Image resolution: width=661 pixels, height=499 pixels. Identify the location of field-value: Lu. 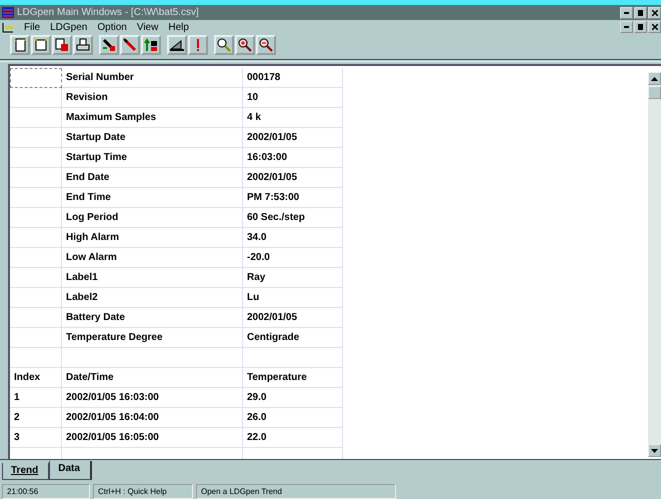
(293, 298).